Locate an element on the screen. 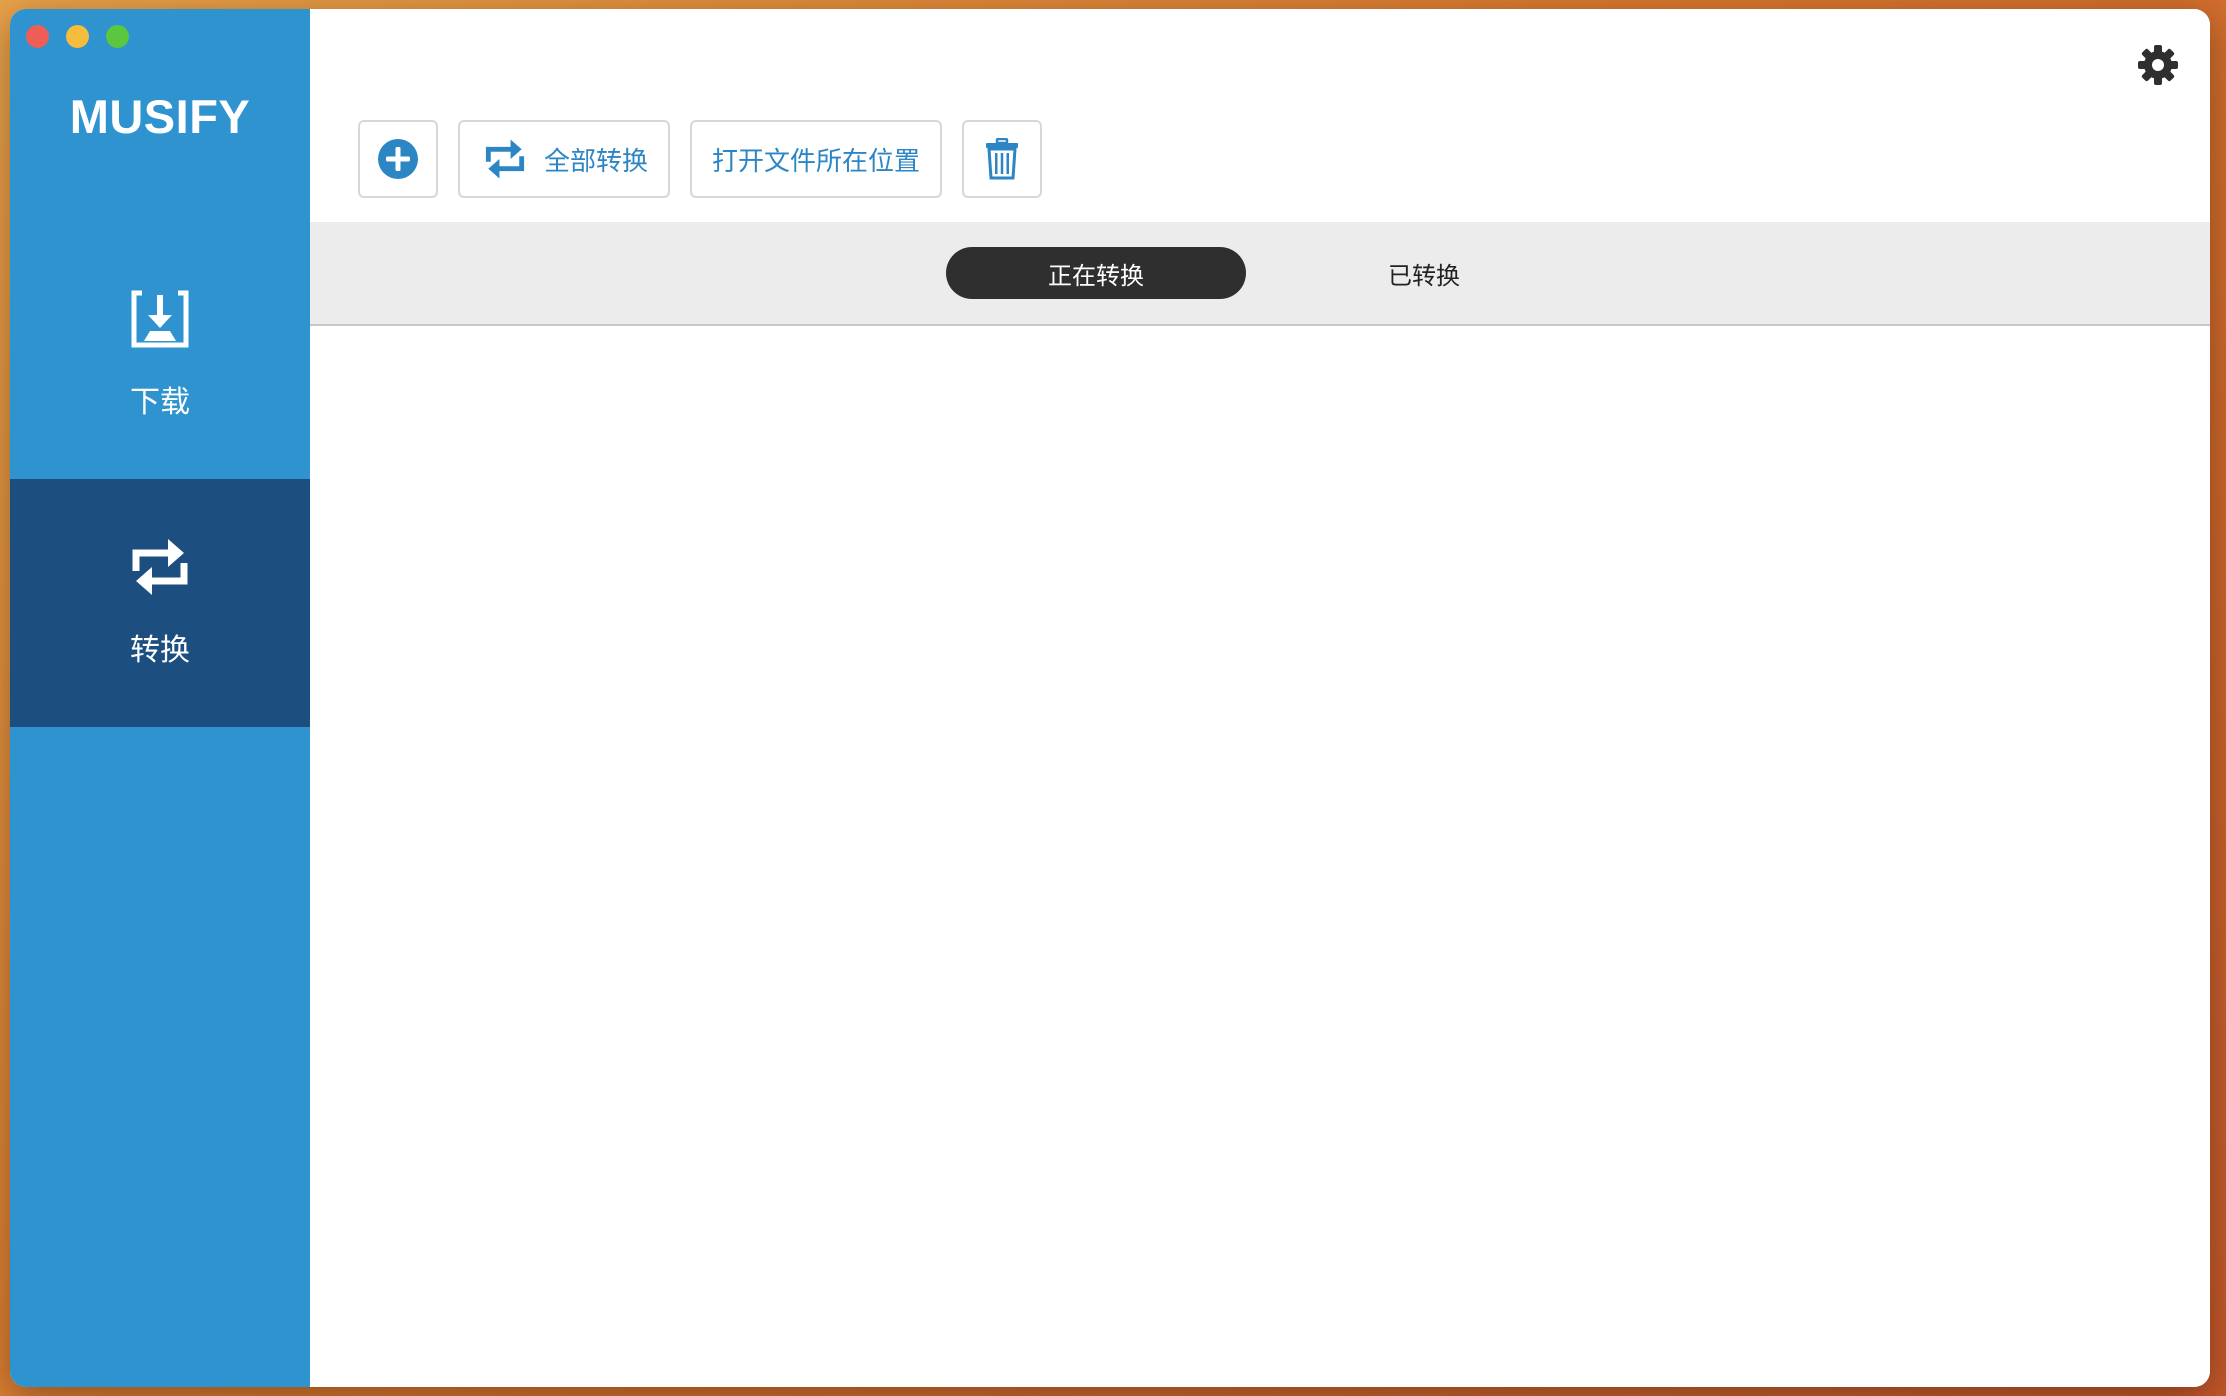 The width and height of the screenshot is (2226, 1396). convert-all-button: 全部转换 is located at coordinates (564, 159).